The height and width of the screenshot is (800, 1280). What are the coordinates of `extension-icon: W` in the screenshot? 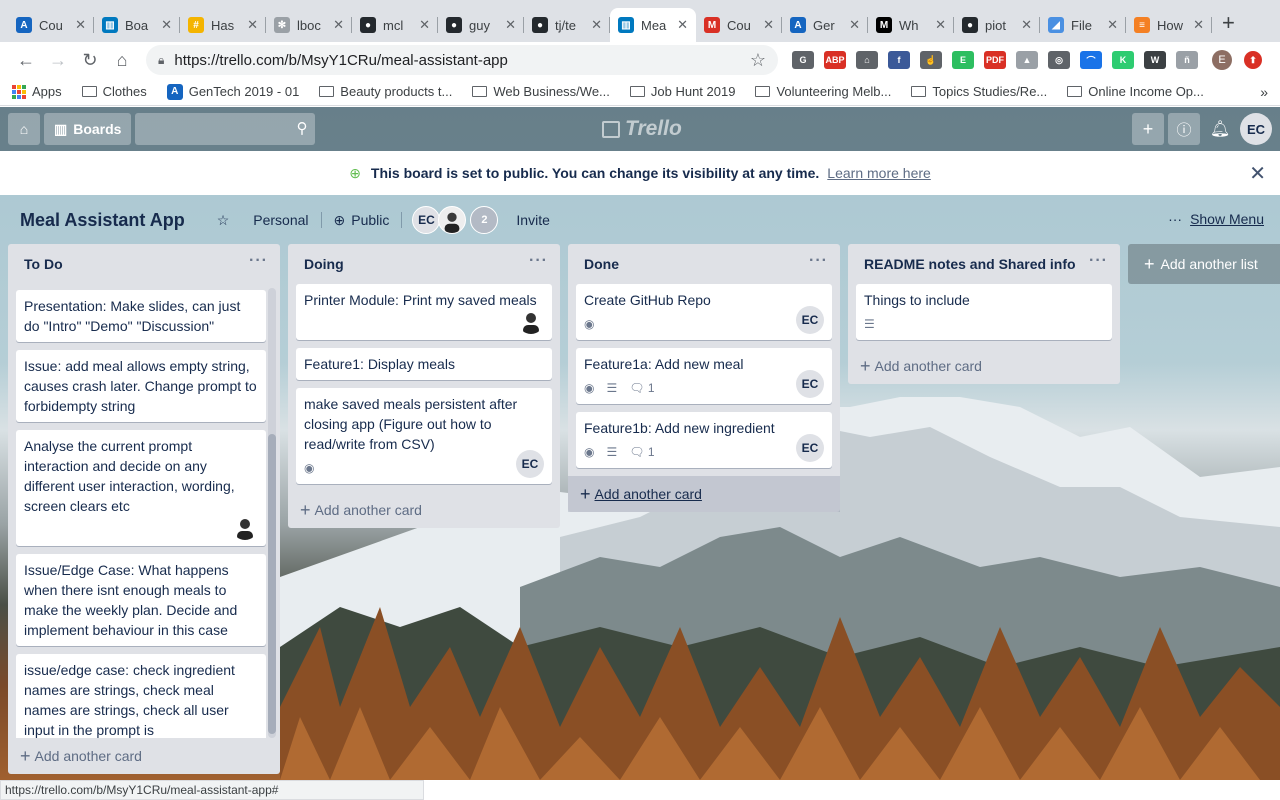 It's located at (1155, 60).